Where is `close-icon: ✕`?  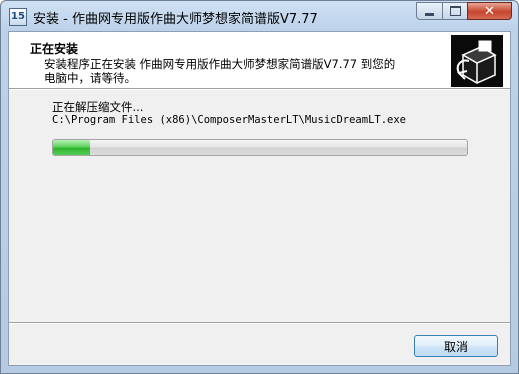 close-icon: ✕ is located at coordinates (489, 11).